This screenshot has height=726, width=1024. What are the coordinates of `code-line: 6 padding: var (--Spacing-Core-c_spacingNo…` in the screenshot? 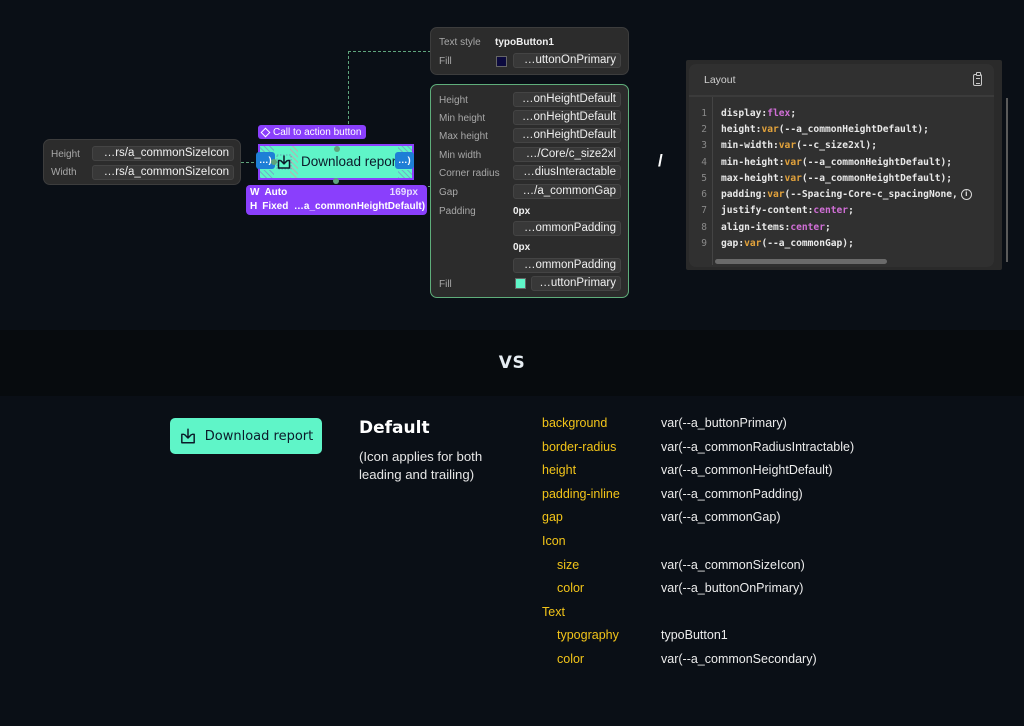 It's located at (841, 194).